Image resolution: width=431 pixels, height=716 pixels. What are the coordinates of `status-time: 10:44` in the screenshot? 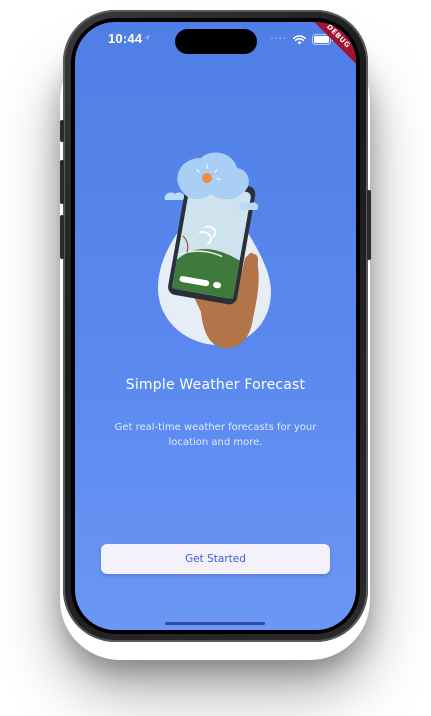 It's located at (125, 38).